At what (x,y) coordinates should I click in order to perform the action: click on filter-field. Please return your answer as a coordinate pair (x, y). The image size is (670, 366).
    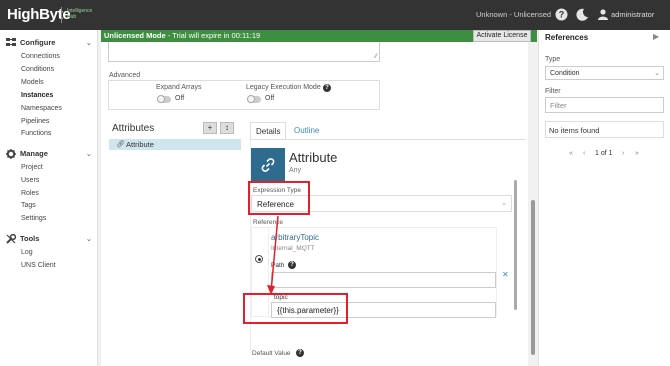
    Looking at the image, I should click on (604, 105).